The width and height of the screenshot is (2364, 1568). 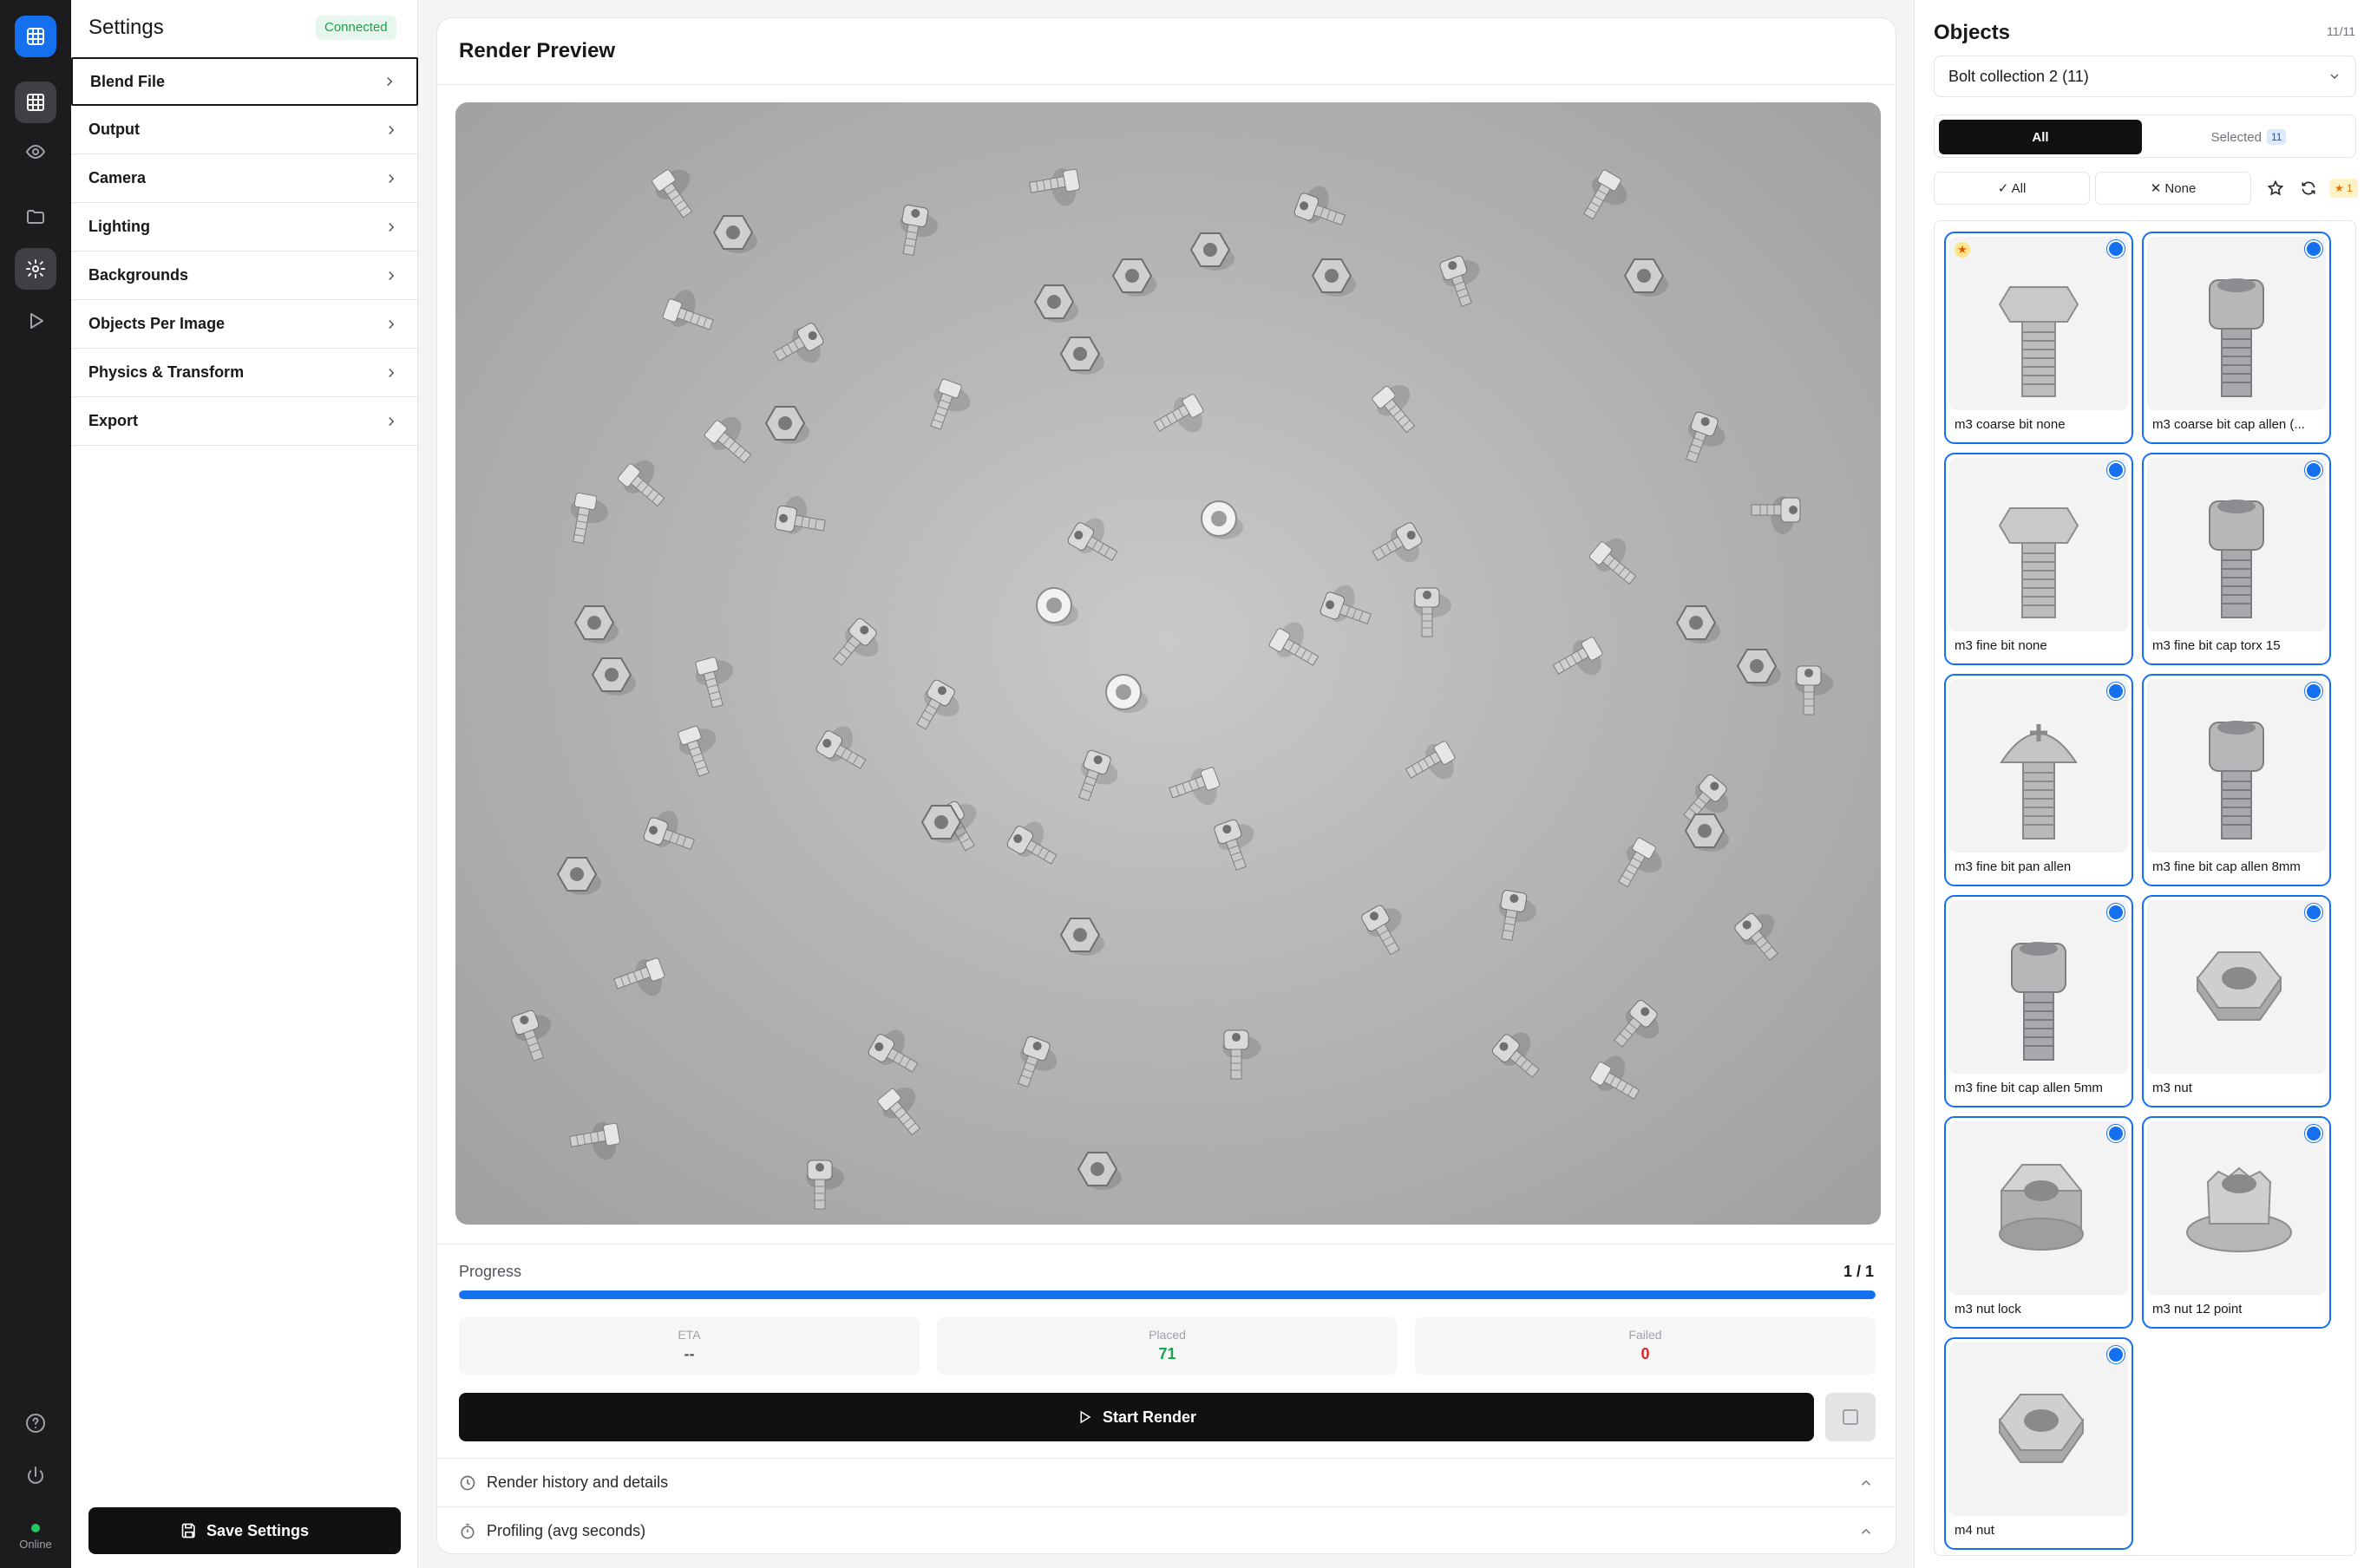 I want to click on object-card: m3 fine bit cap allen 8mm, so click(x=2236, y=780).